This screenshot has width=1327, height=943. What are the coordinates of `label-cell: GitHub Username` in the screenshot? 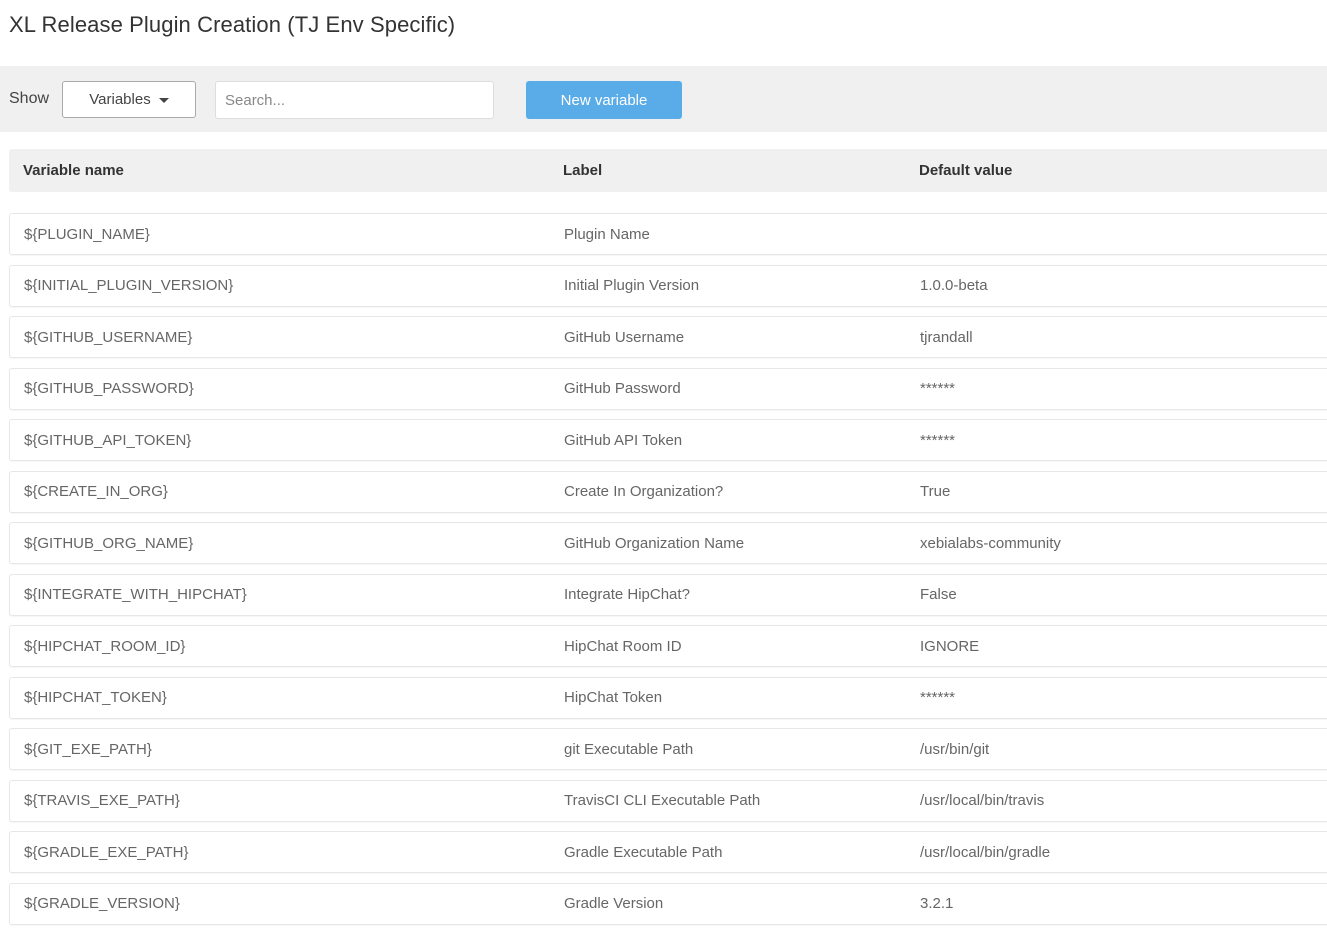 It's located at (624, 337).